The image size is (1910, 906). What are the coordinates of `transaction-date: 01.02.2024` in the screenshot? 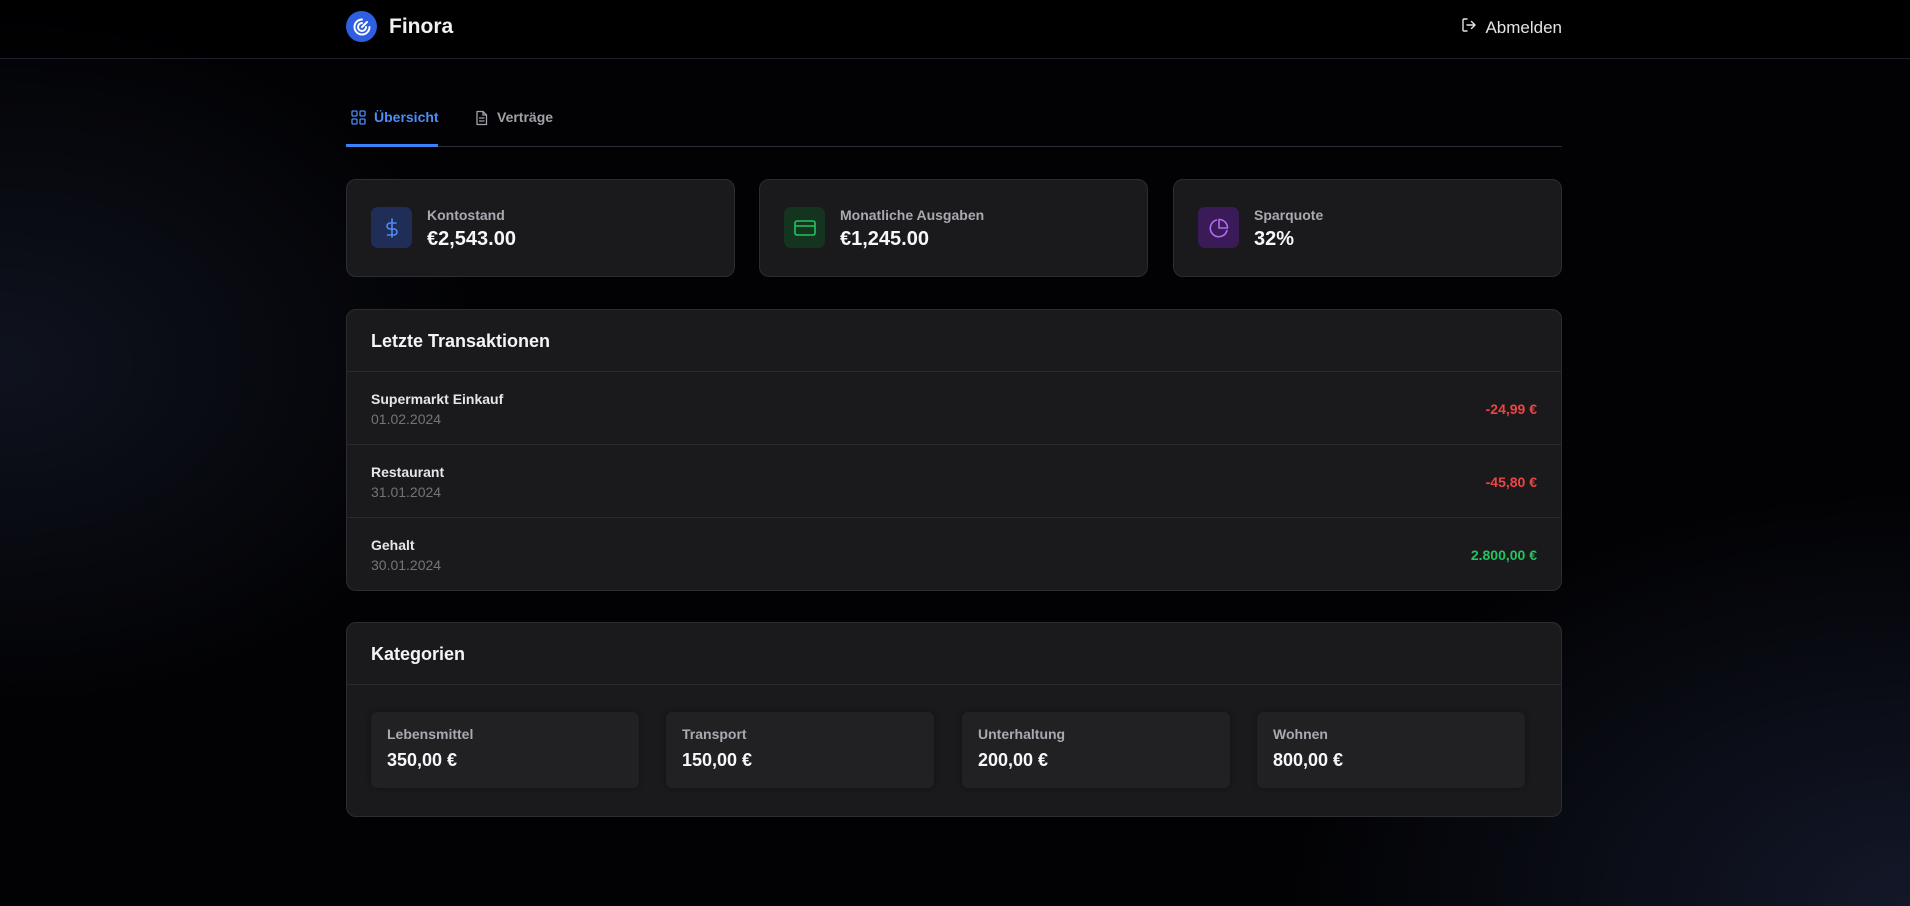 It's located at (406, 419).